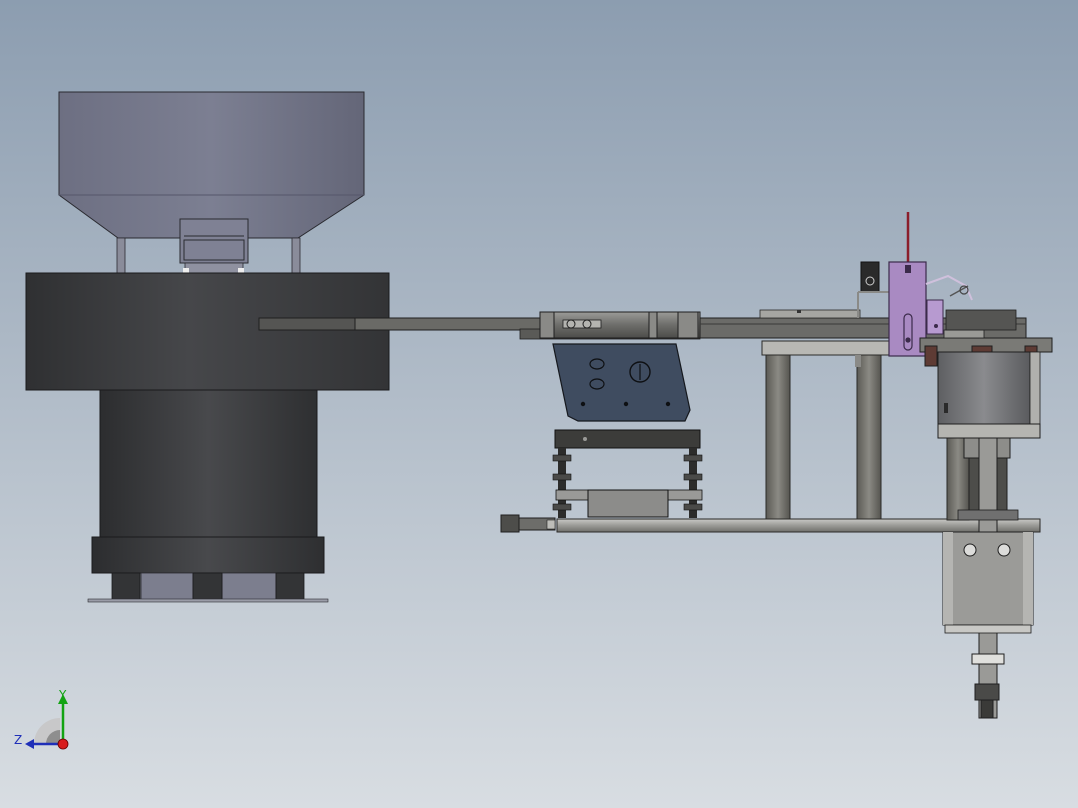  Describe the element at coordinates (208, 463) in the screenshot. I see `drive-base` at that location.